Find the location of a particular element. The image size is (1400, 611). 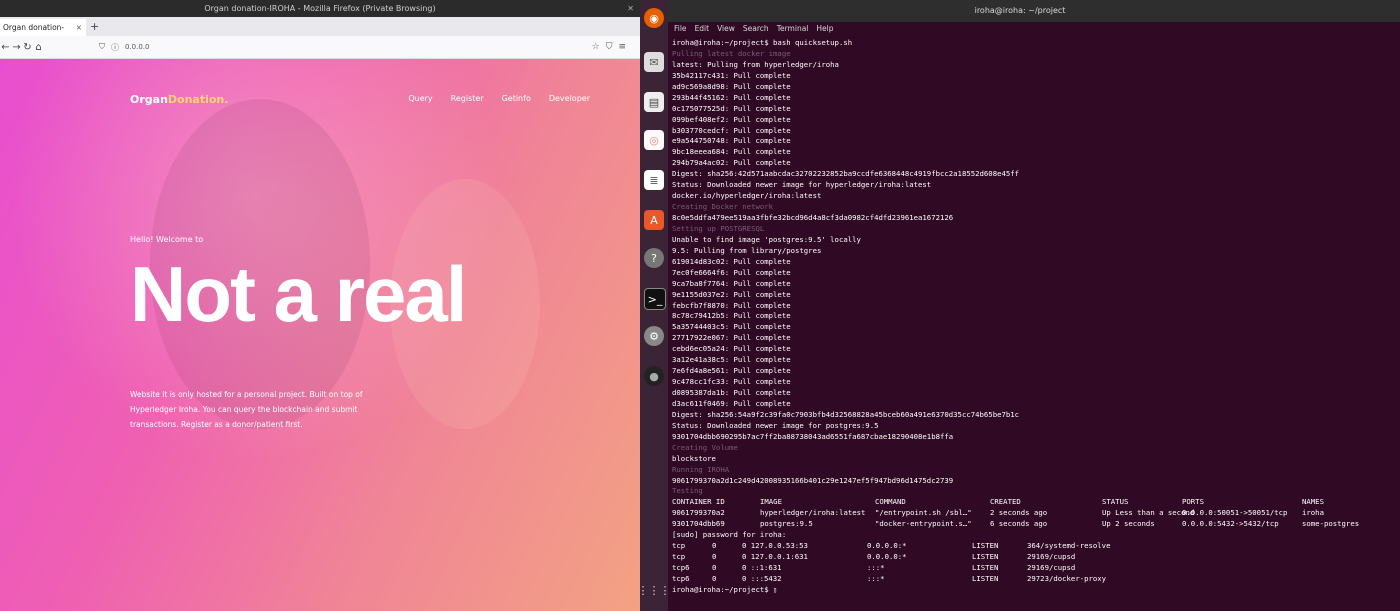

docker-ps-cell: COMMAND is located at coordinates (890, 502).